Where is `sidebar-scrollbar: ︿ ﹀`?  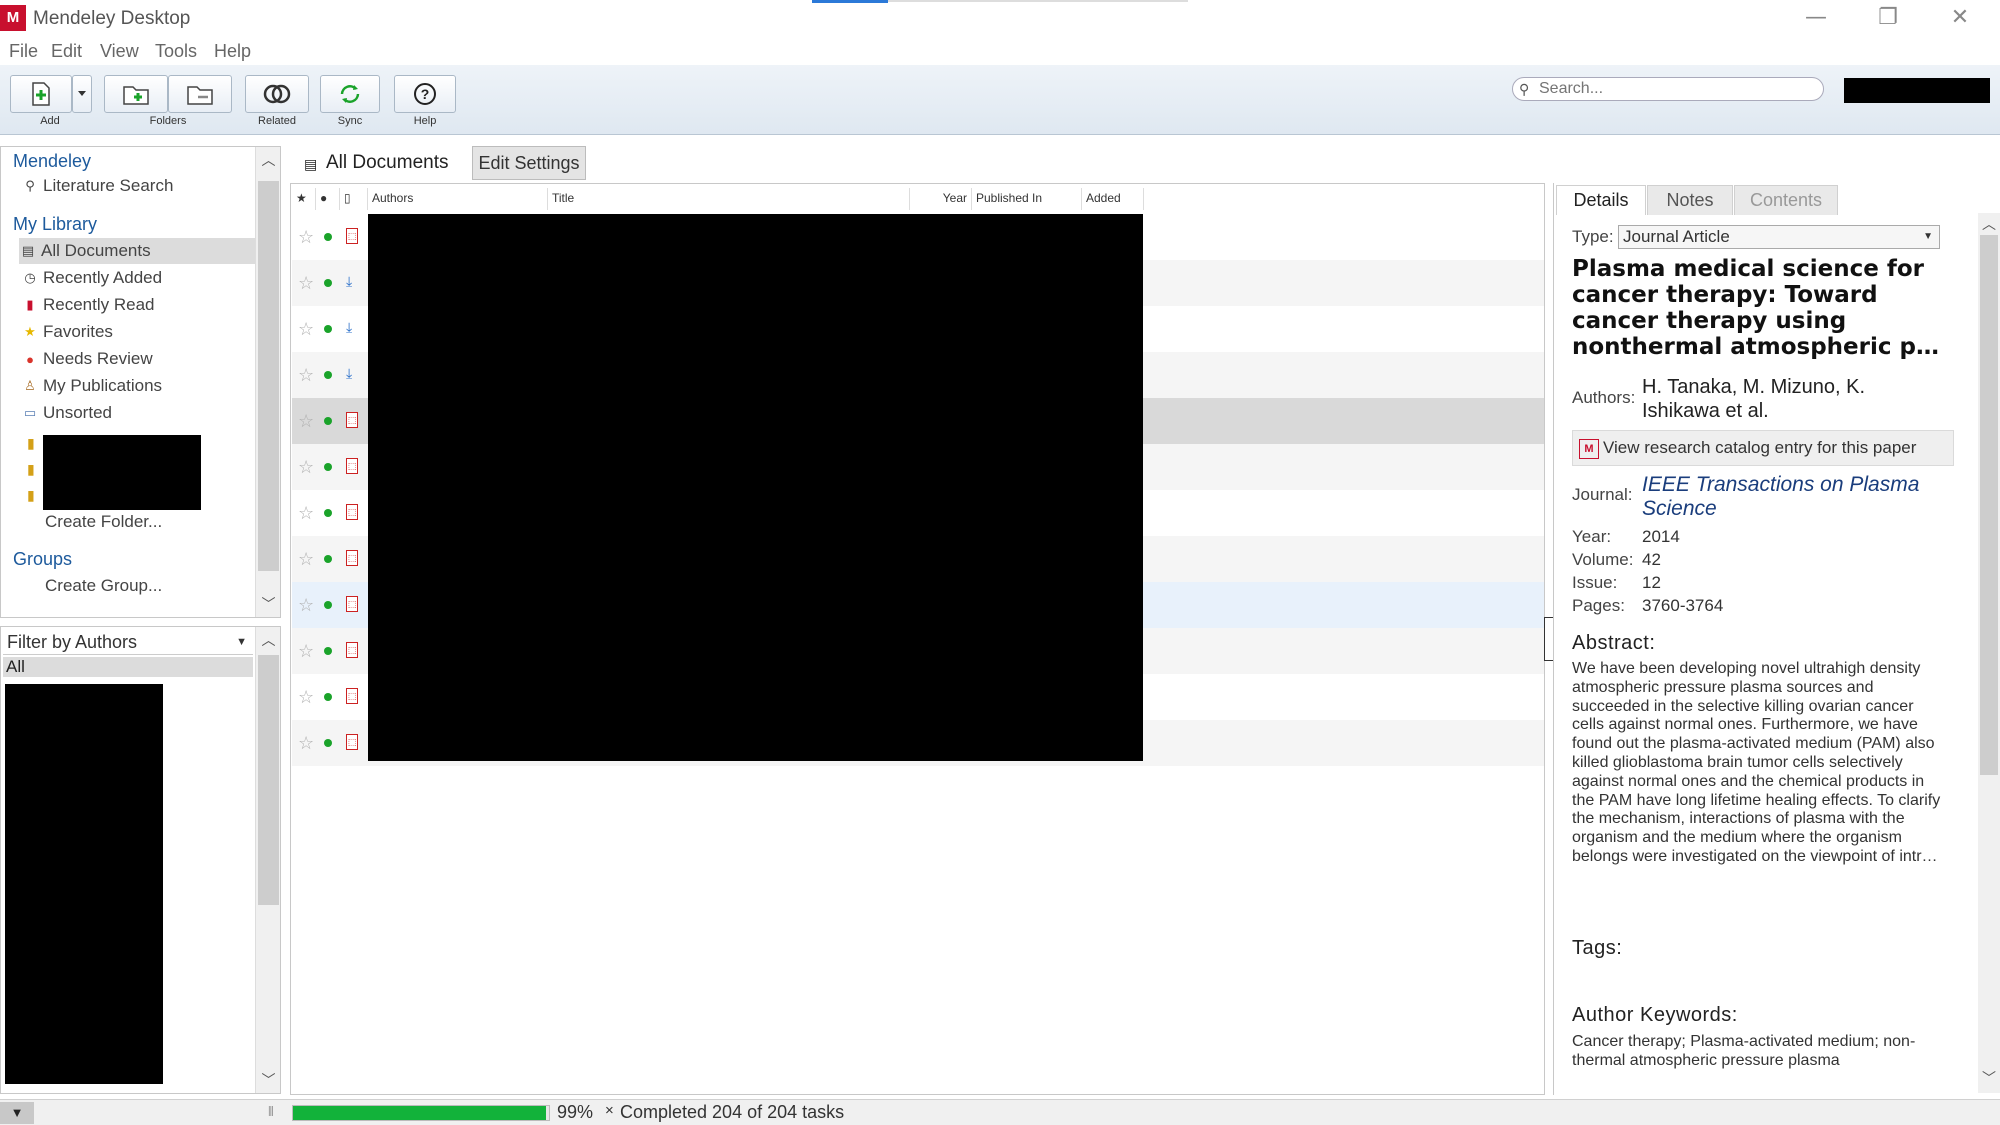 sidebar-scrollbar: ︿ ﹀ is located at coordinates (267, 382).